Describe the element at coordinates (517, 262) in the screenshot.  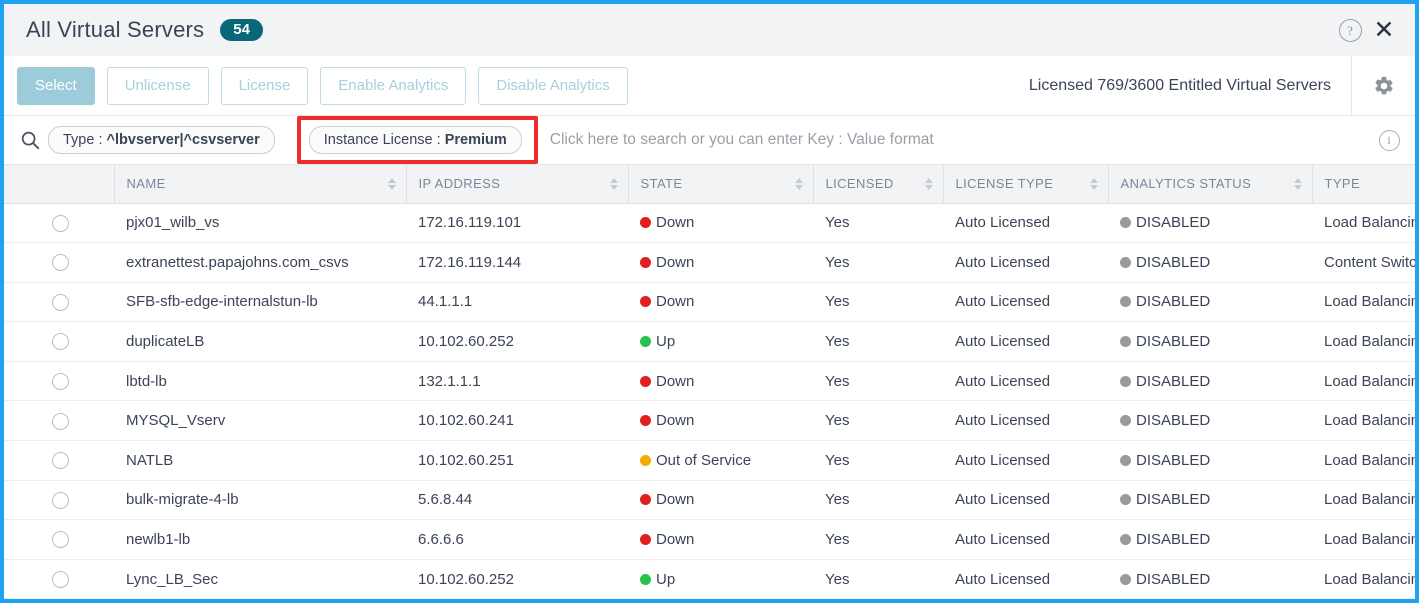
I see `cell-ip-address: 172.16.119.144` at that location.